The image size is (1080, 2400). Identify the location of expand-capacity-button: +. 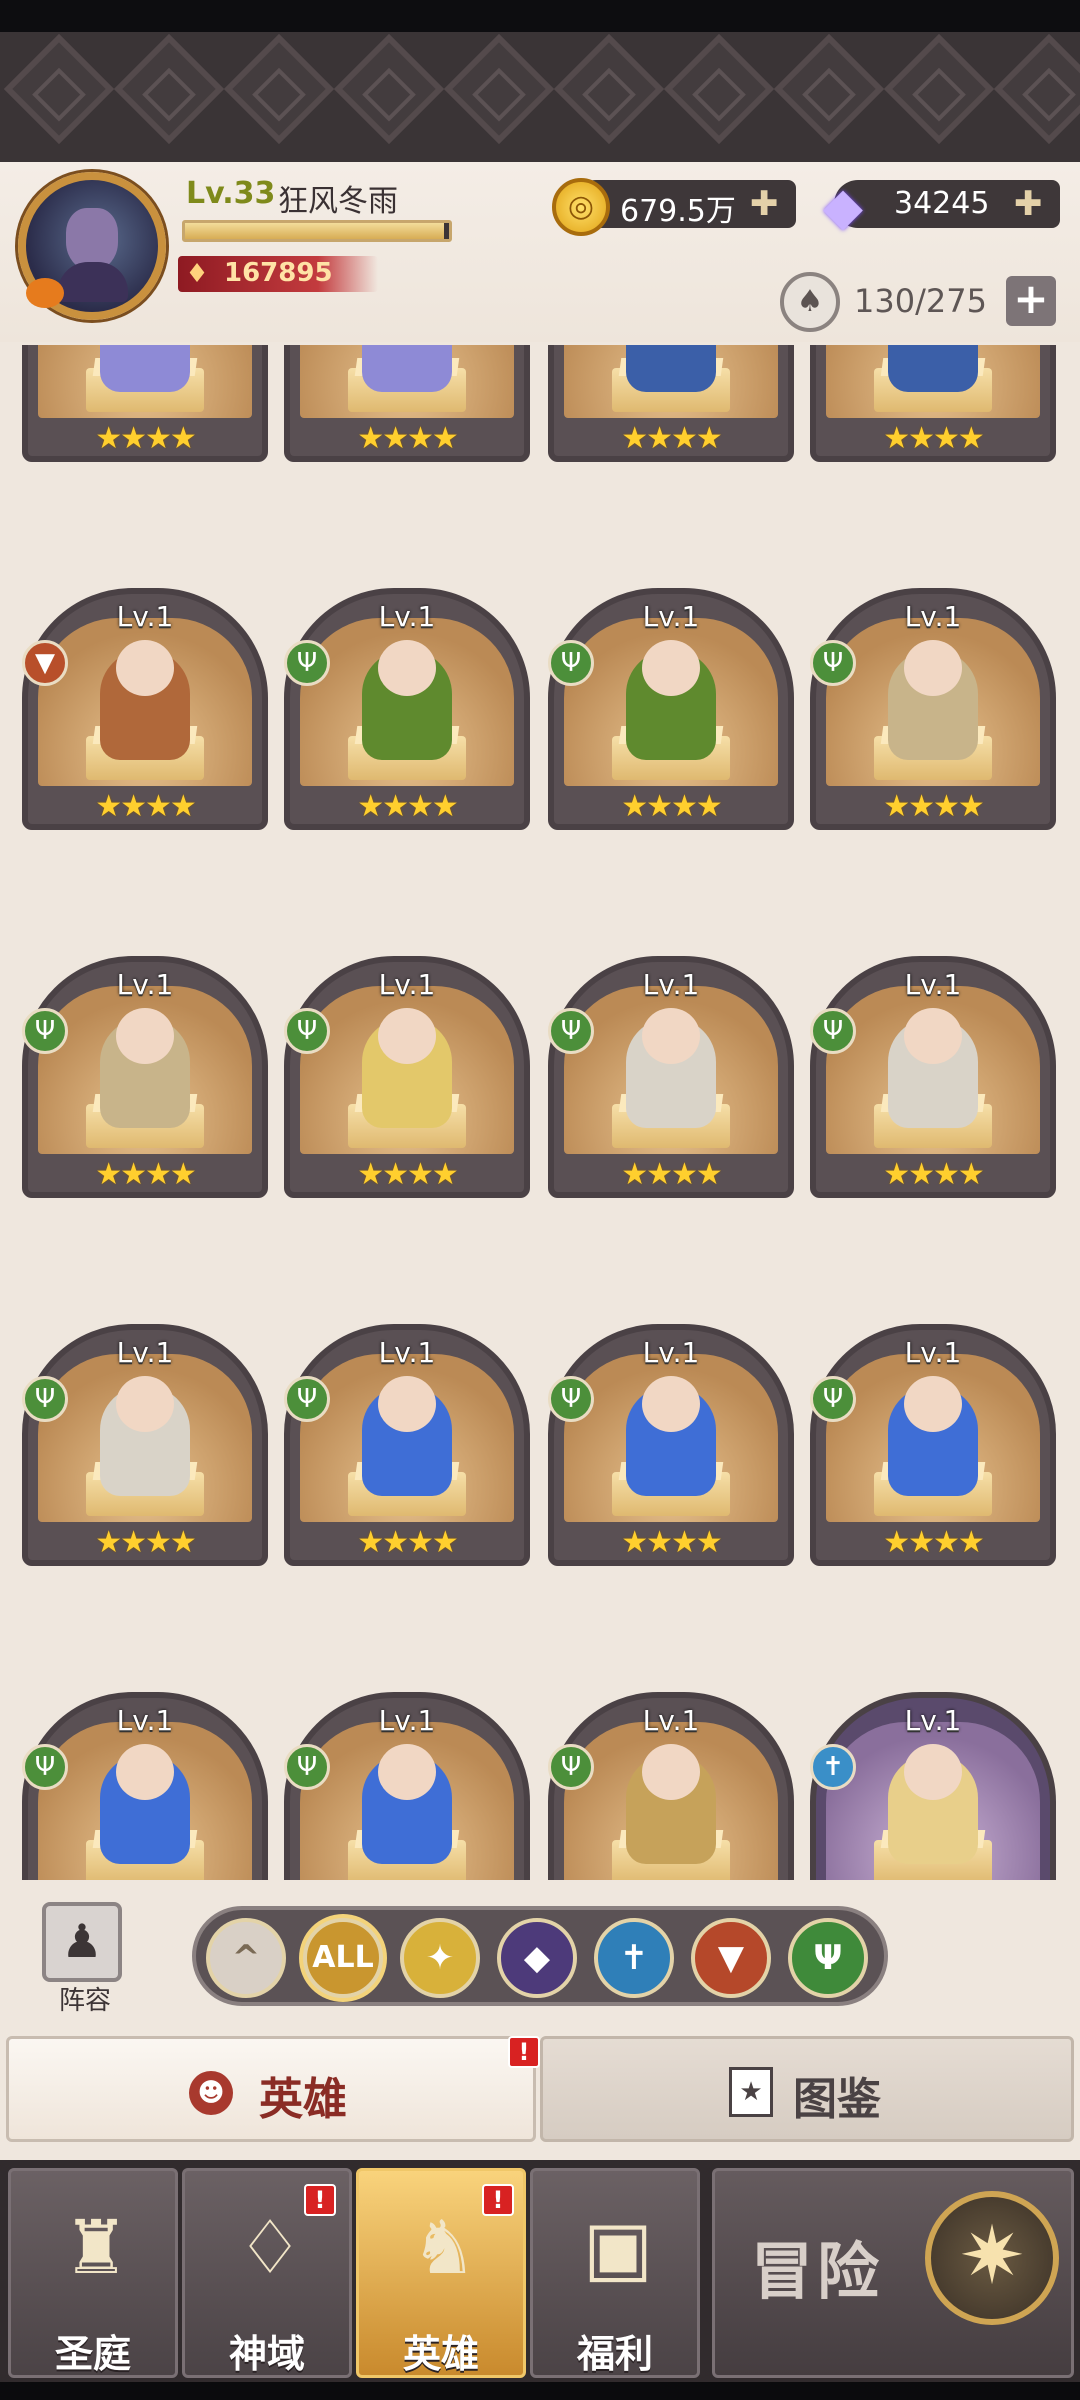
(1031, 301).